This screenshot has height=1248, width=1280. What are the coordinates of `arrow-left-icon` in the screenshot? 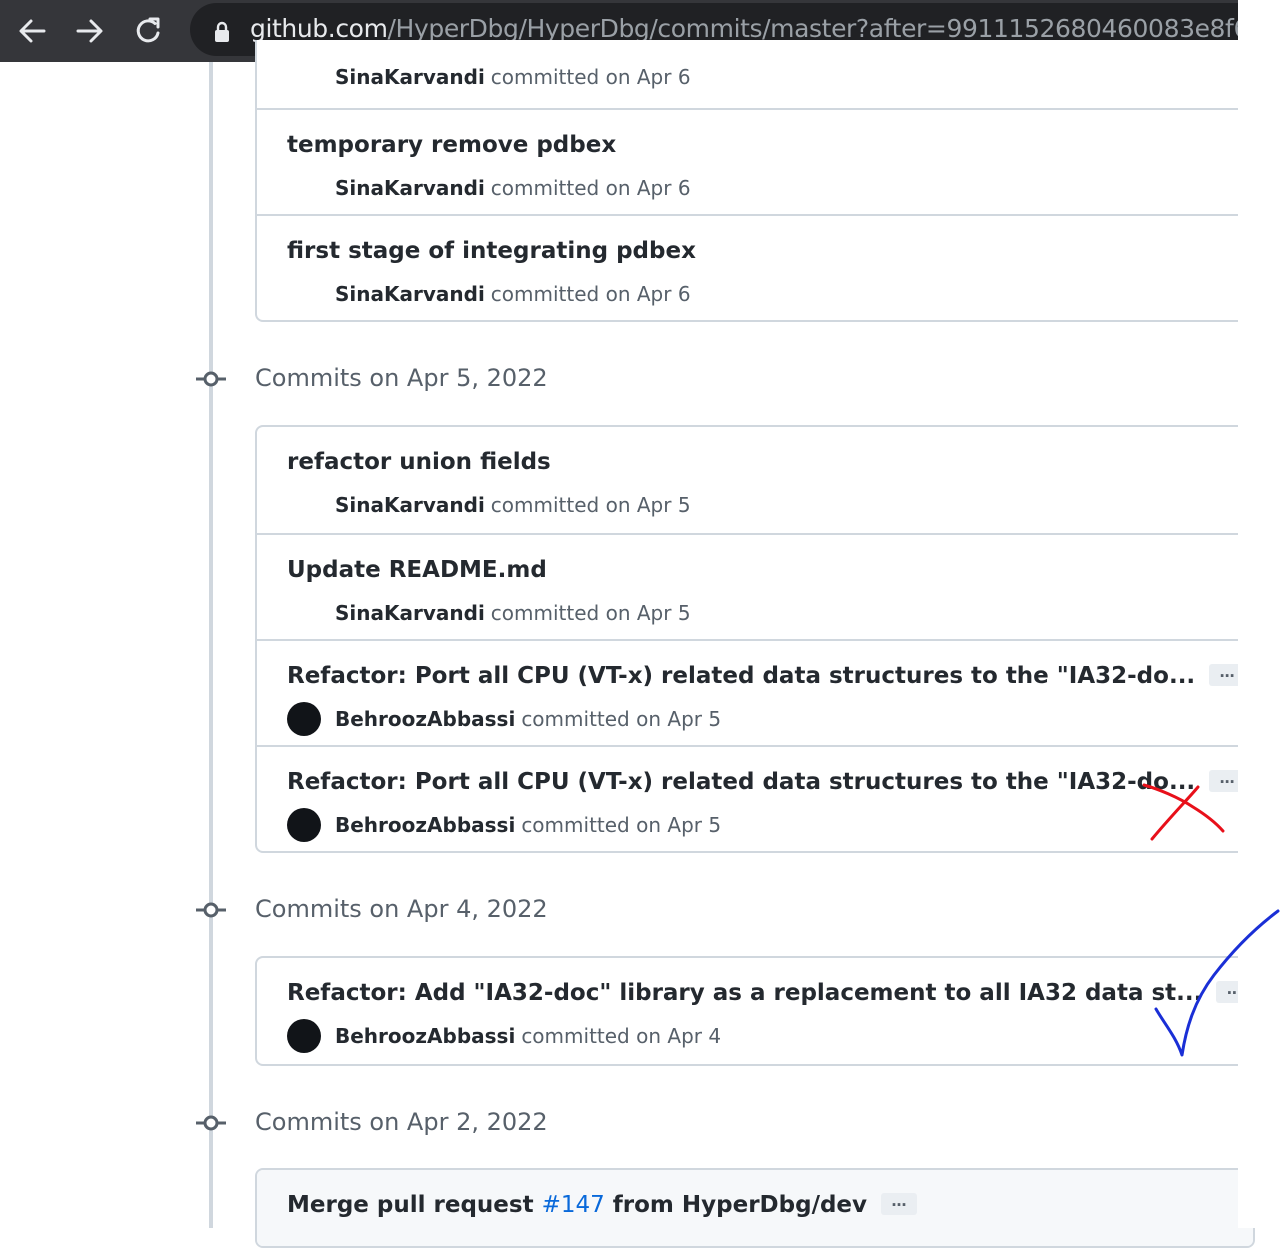 It's located at (32, 31).